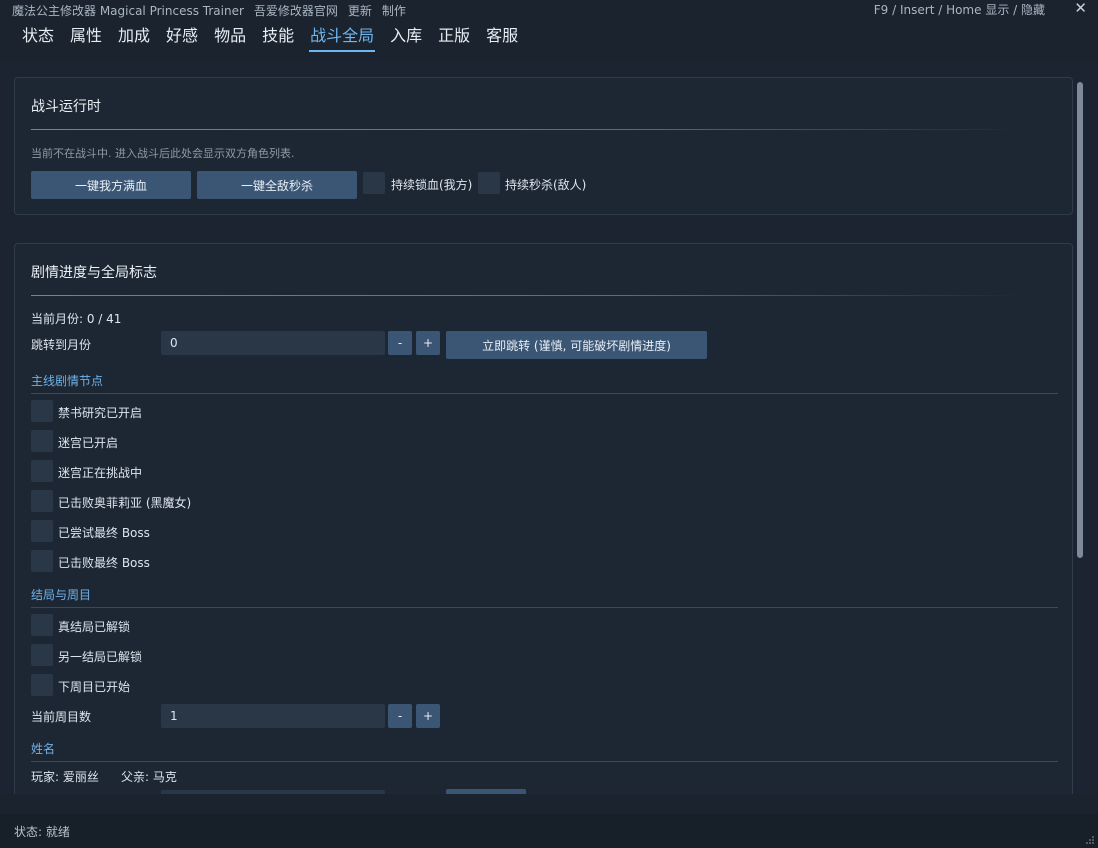  Describe the element at coordinates (163, 153) in the screenshot. I see `battle-hint: 当前不在战斗中. 进入战斗后此处会显示双方角色列表.` at that location.